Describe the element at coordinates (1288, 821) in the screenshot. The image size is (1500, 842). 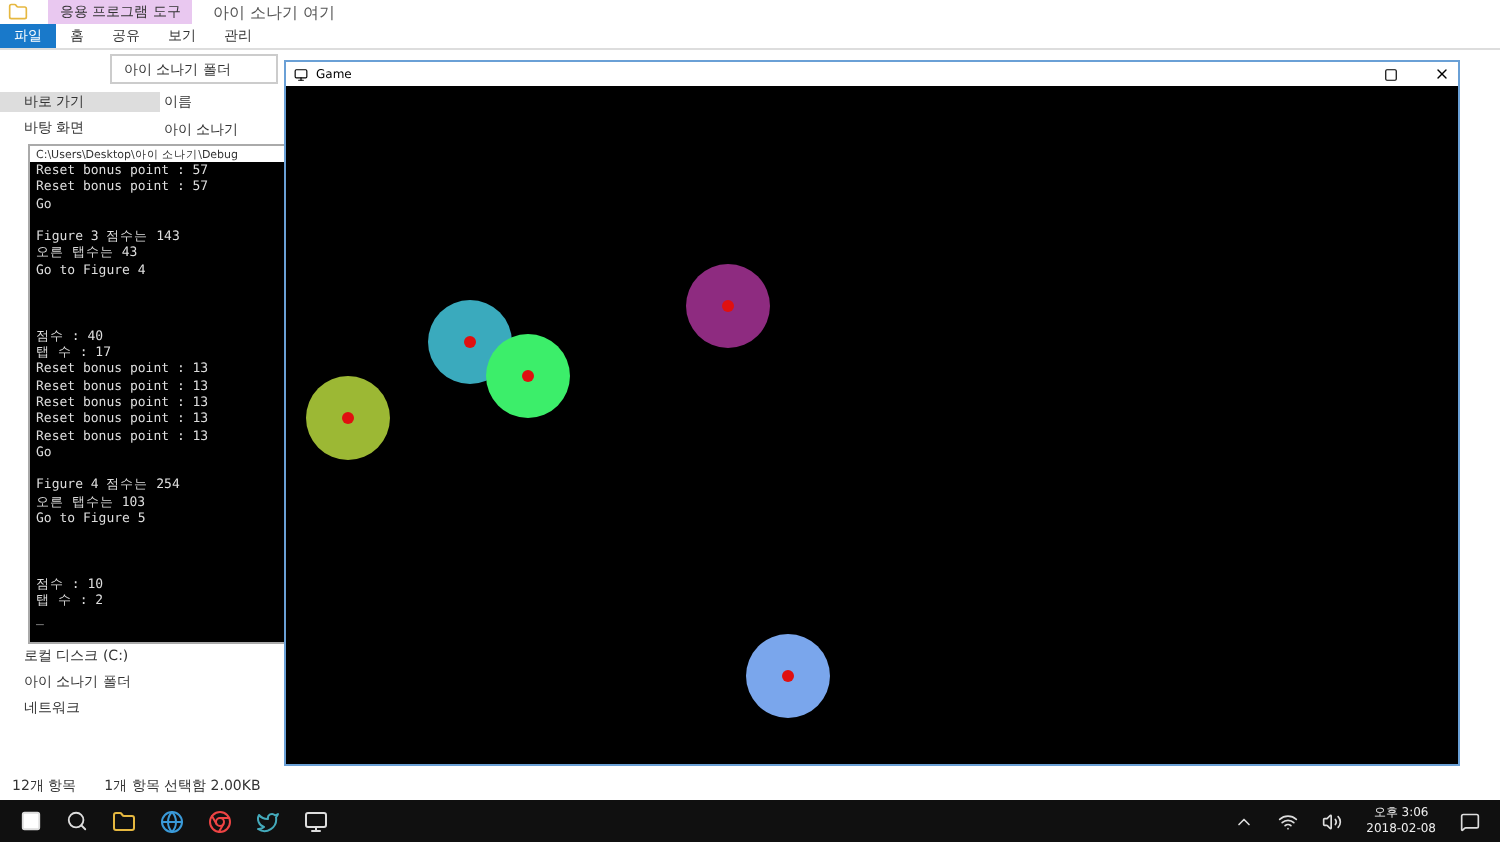
I see `wifi-icon` at that location.